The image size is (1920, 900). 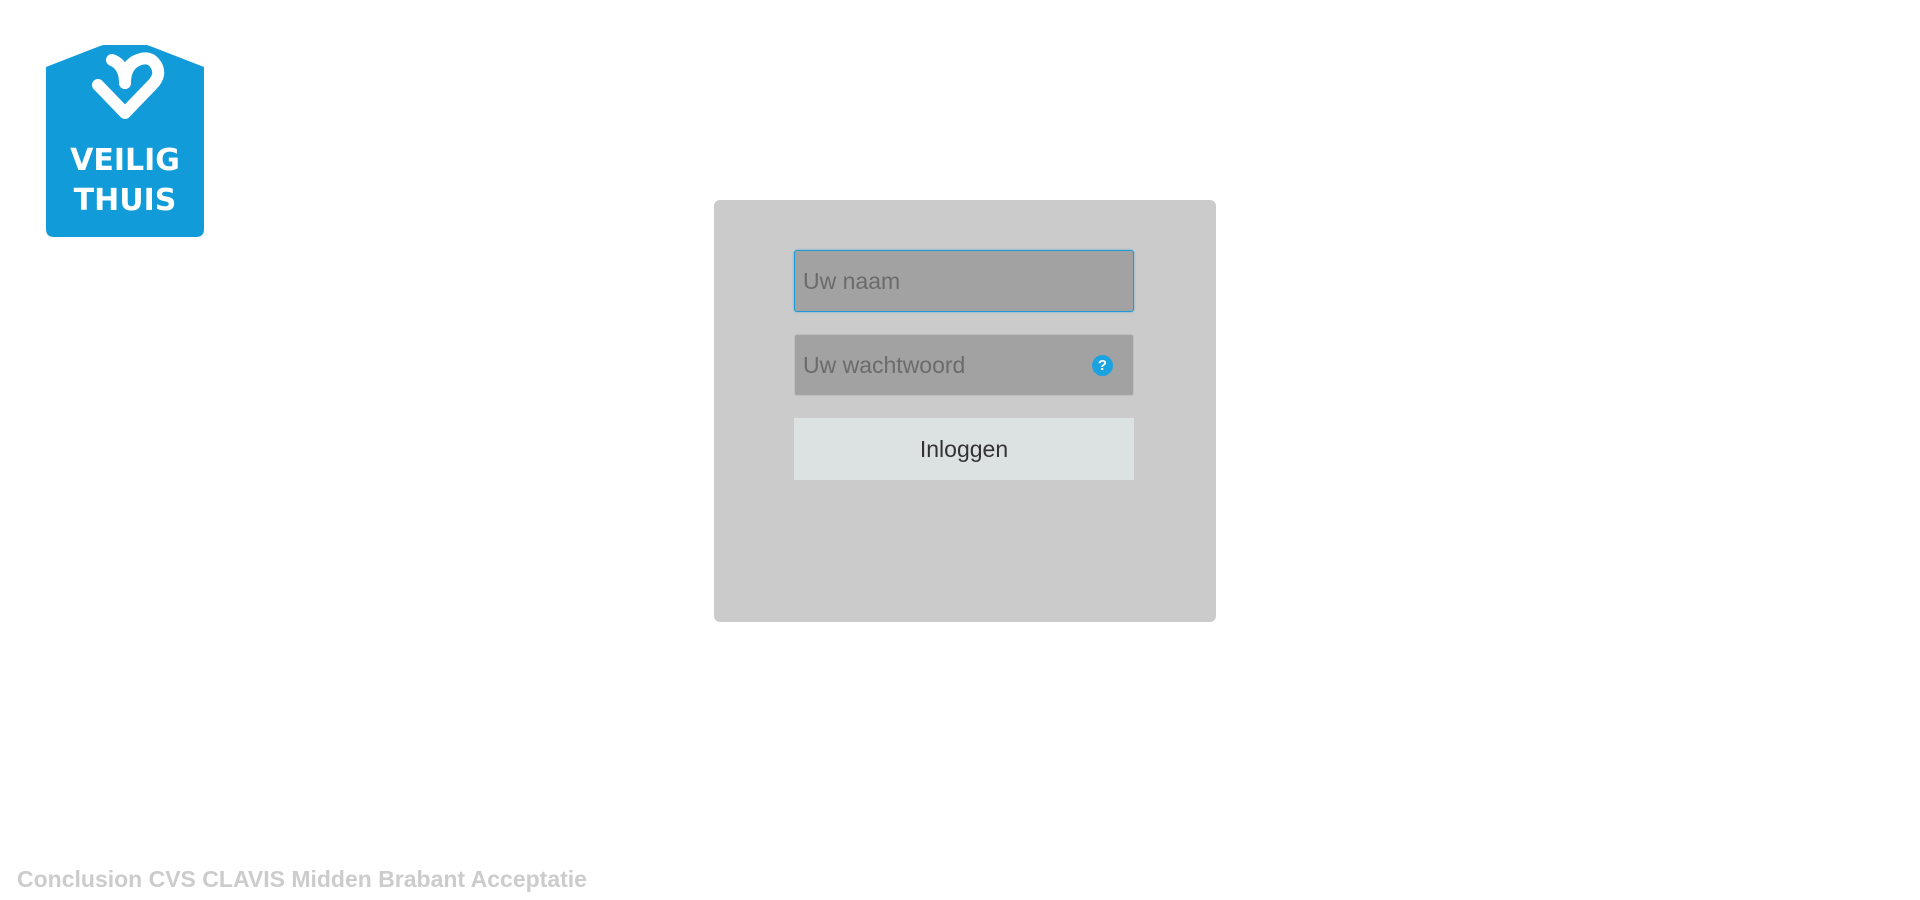 I want to click on veilig-thuis-logo: VEILIG THUIS, so click(x=125, y=139).